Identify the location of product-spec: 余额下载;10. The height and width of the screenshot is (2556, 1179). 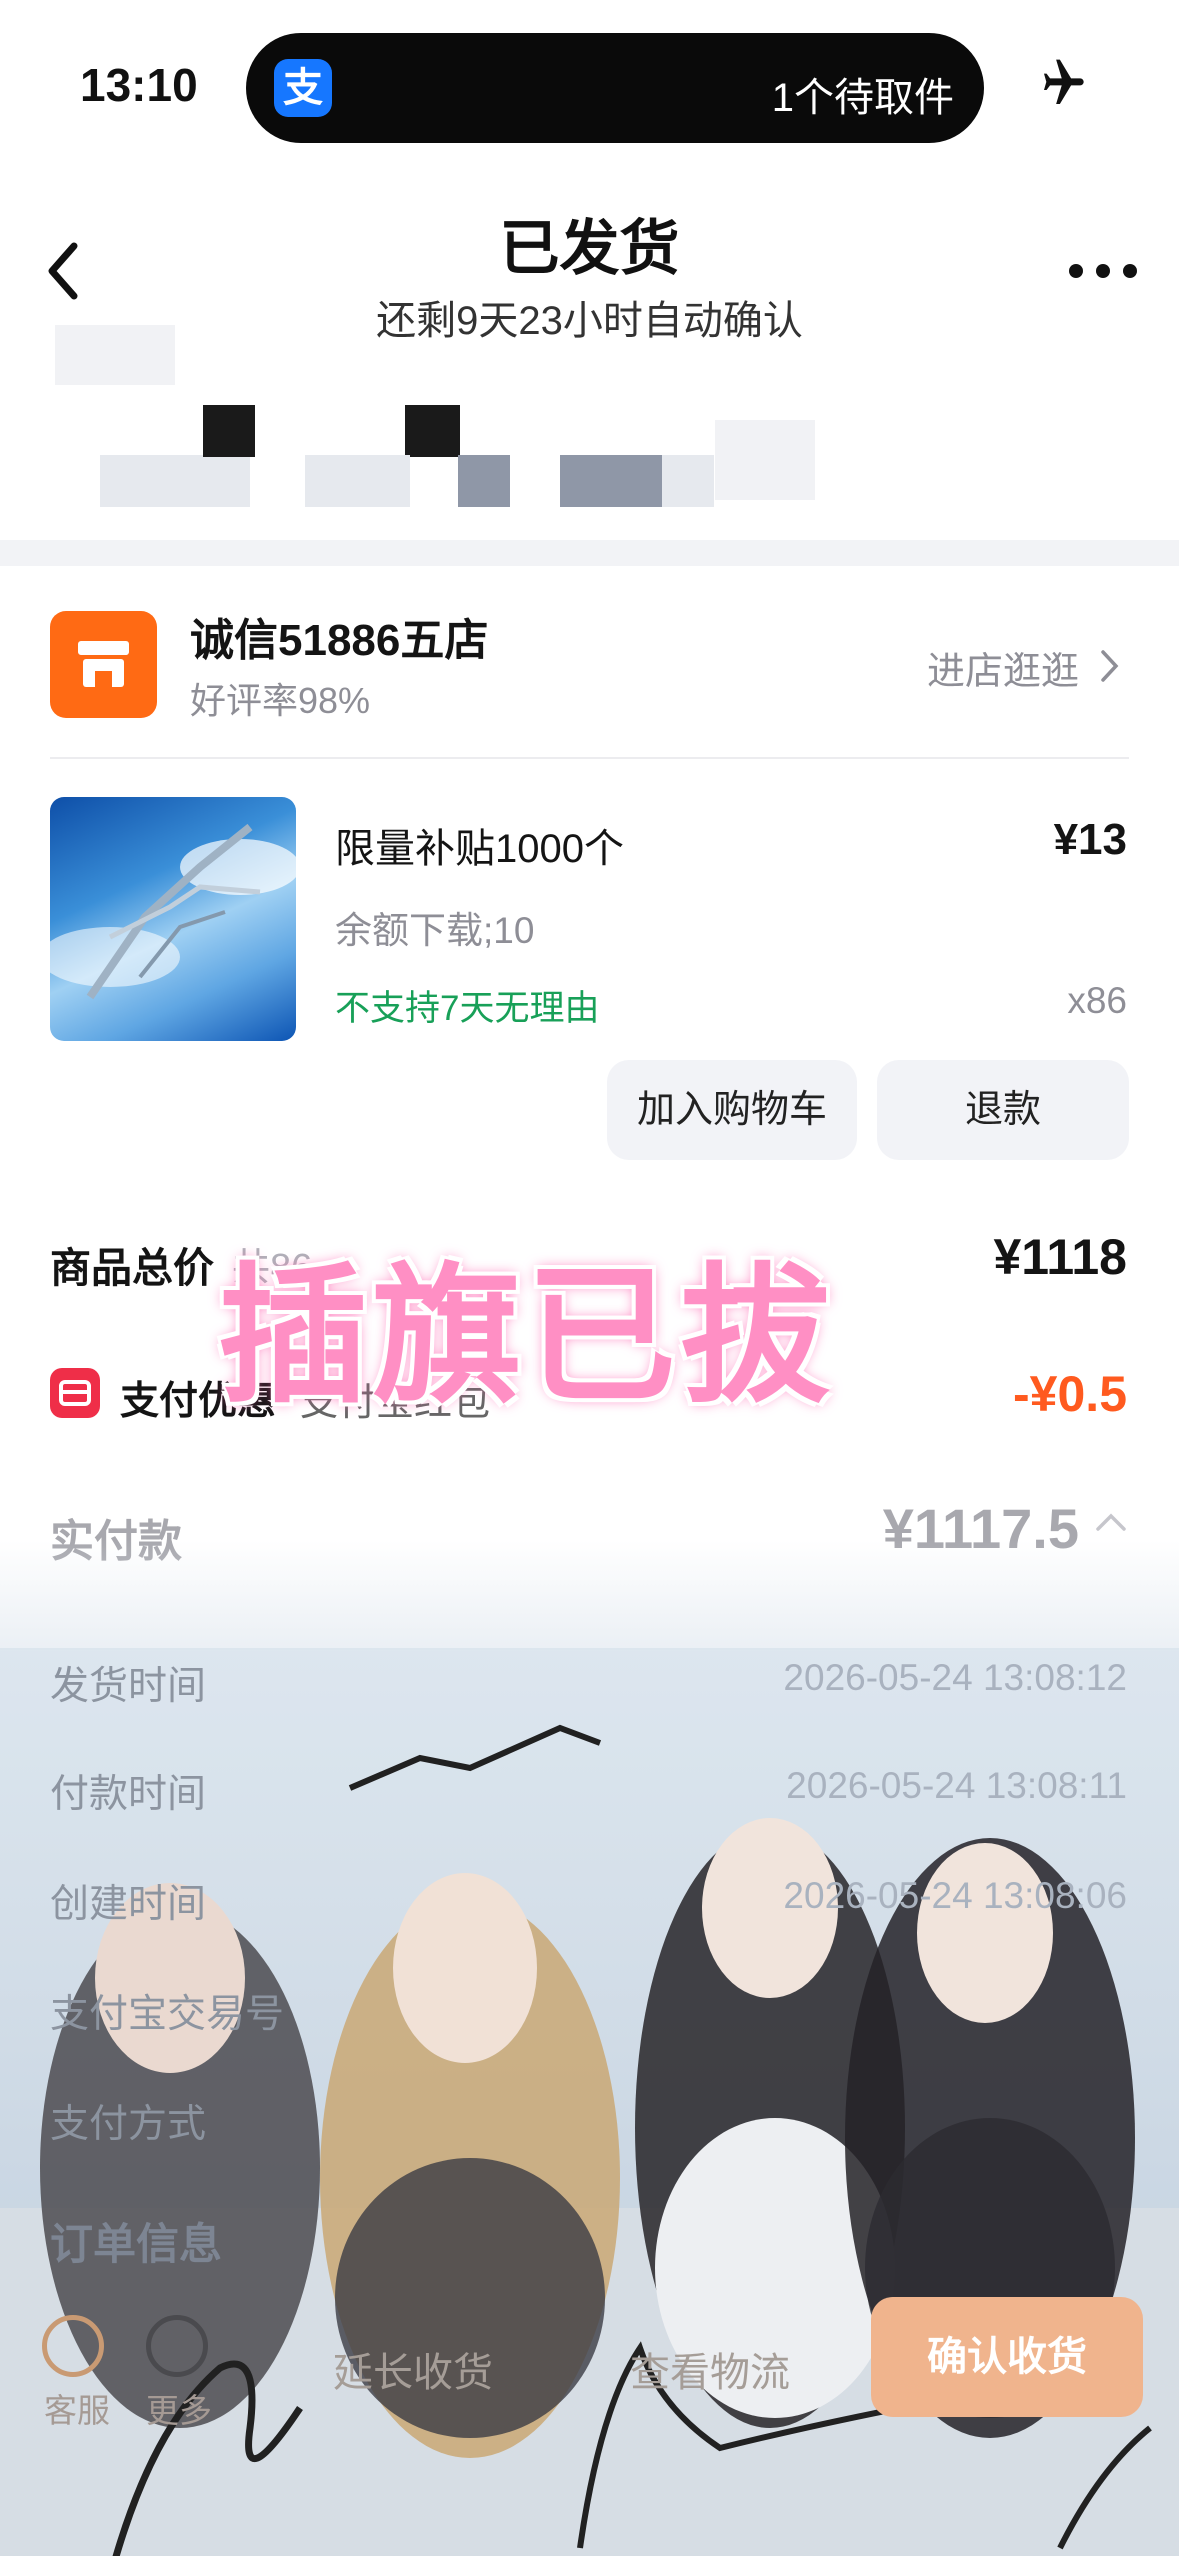
(435, 930).